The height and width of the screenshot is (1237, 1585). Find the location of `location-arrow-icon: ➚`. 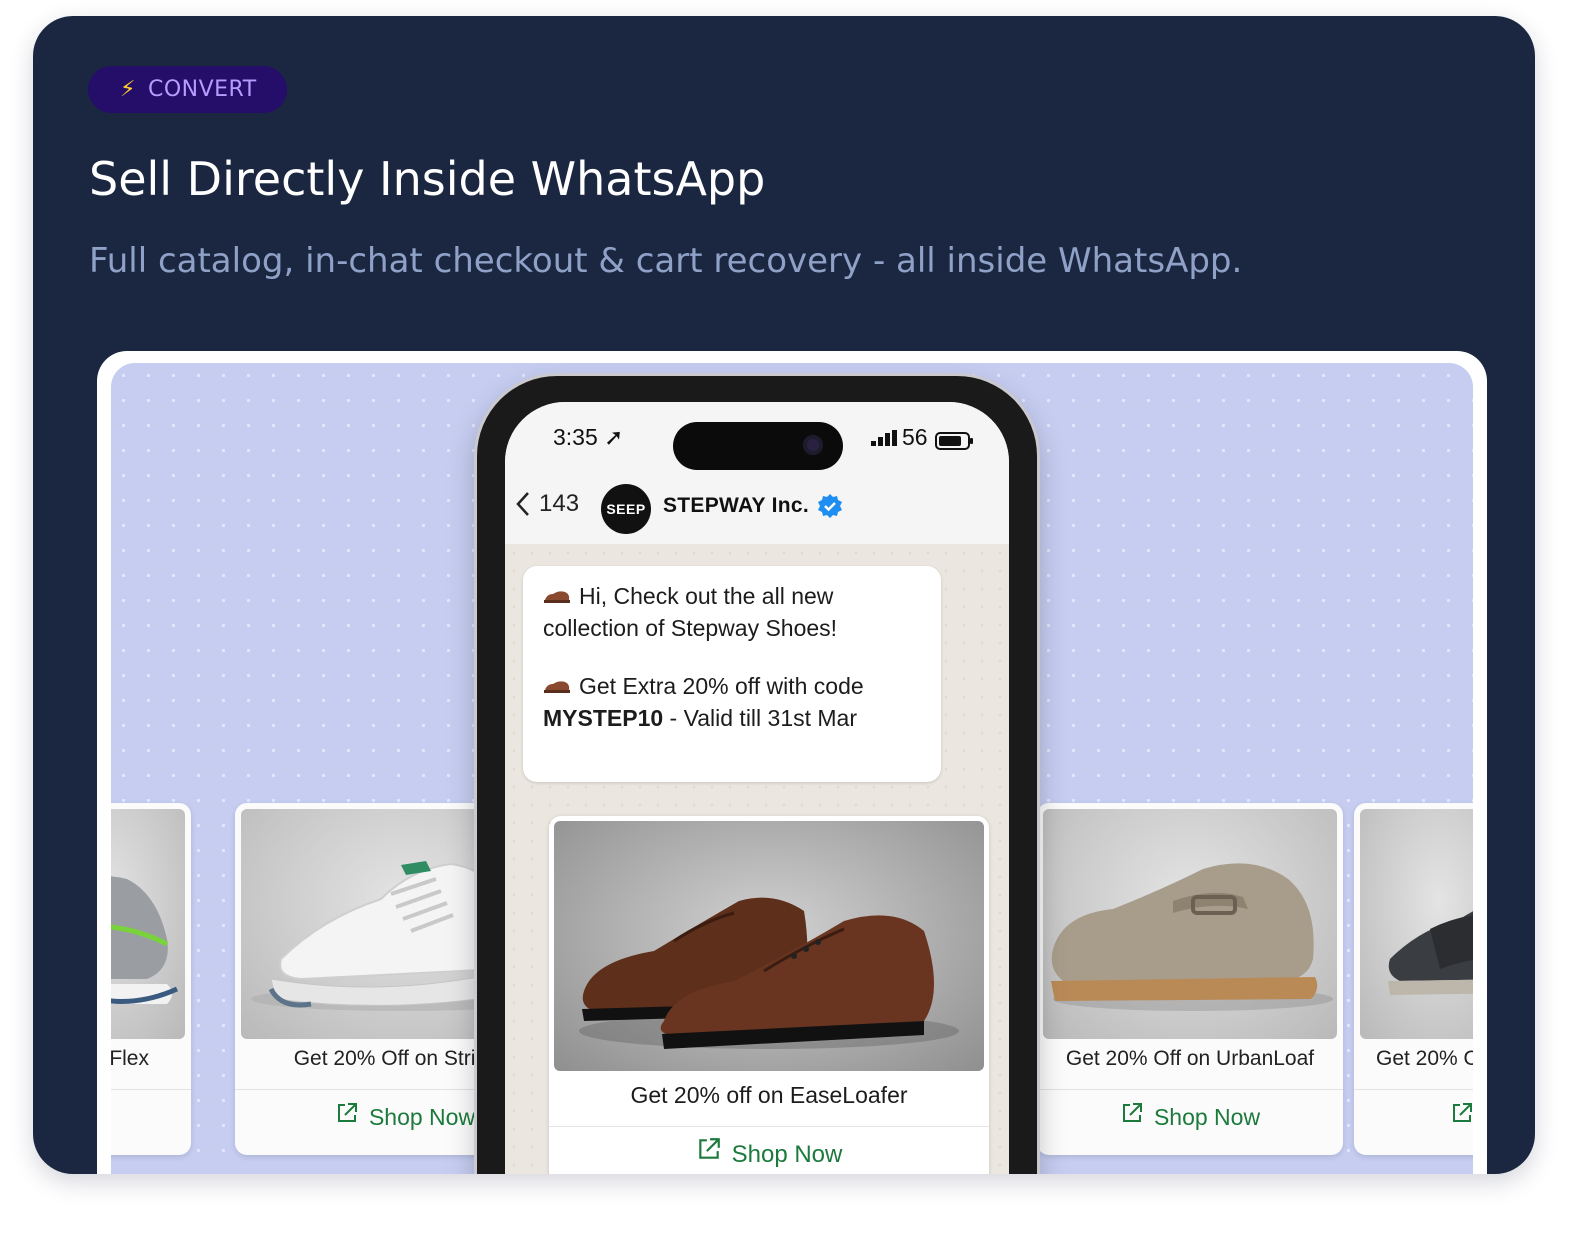

location-arrow-icon: ➚ is located at coordinates (614, 437).